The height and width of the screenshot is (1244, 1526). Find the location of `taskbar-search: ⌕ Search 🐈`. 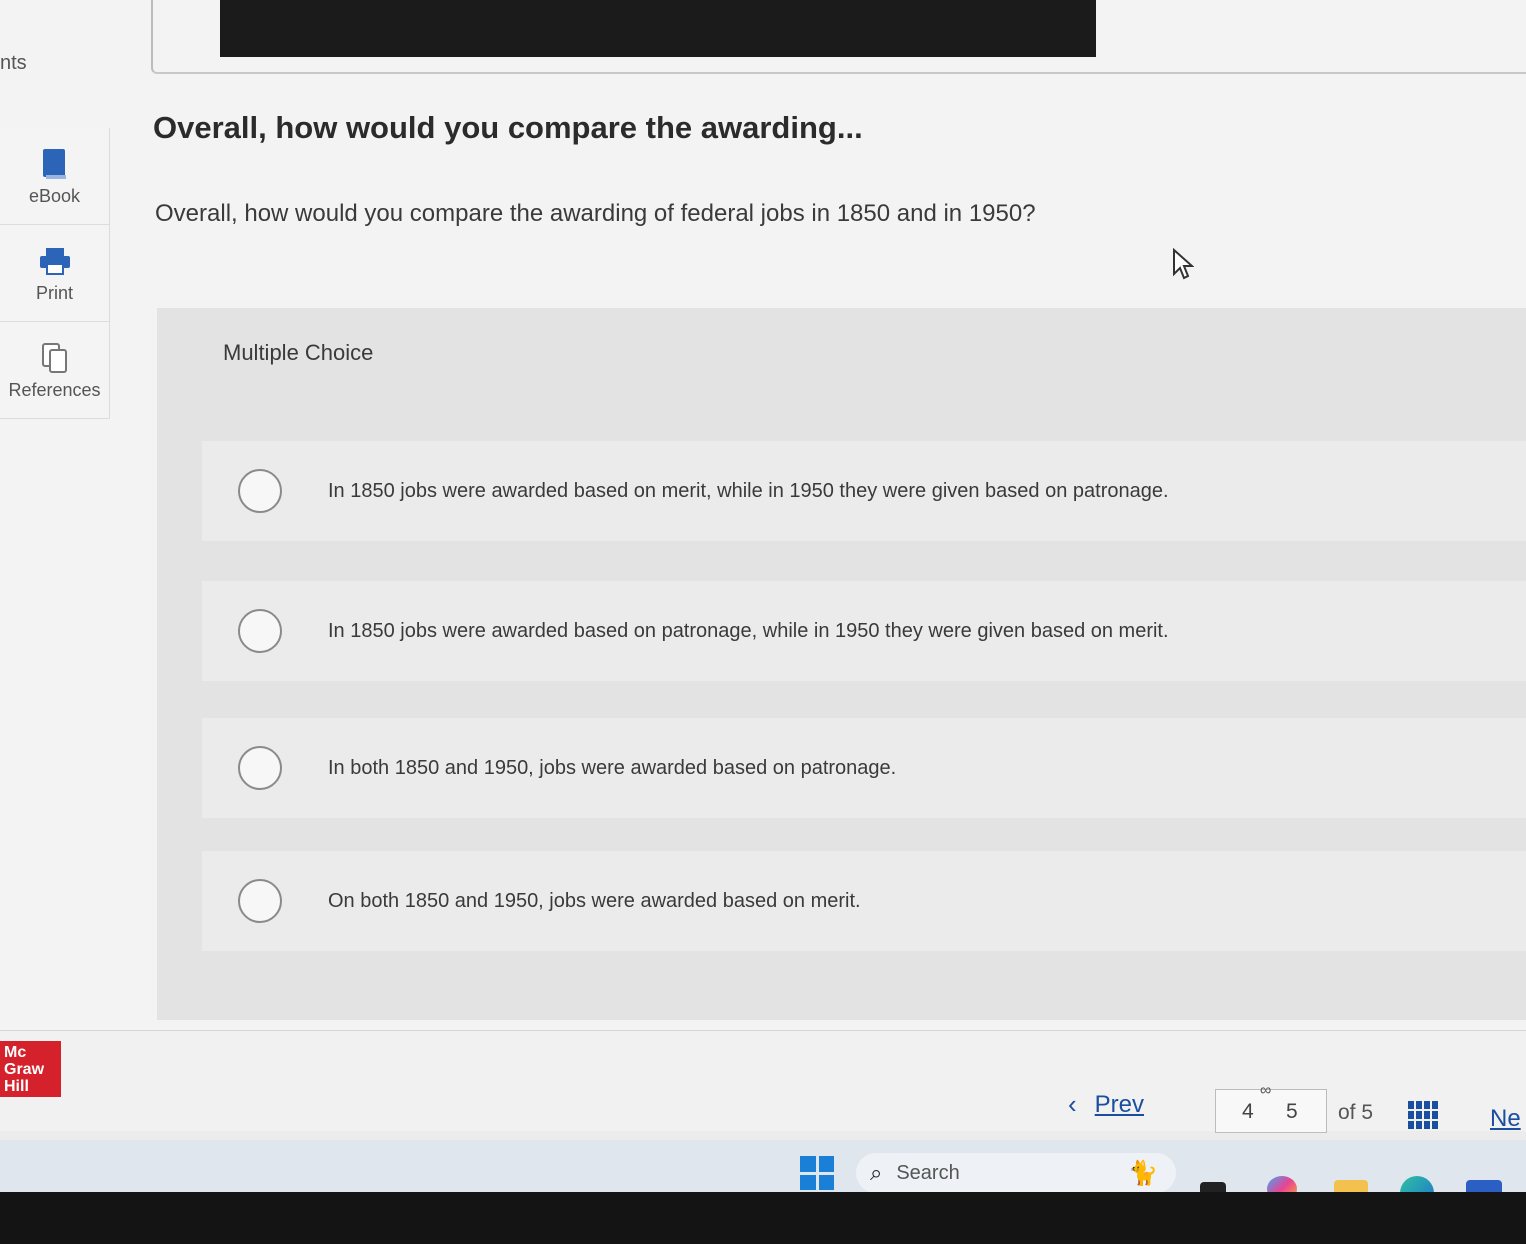

taskbar-search: ⌕ Search 🐈 is located at coordinates (1016, 1173).